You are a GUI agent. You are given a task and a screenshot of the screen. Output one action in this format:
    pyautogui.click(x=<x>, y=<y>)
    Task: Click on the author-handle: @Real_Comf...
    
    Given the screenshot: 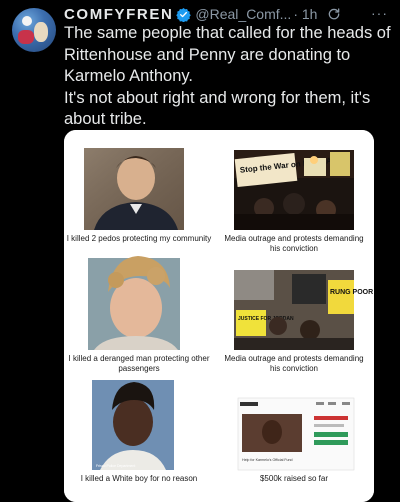 What is the action you would take?
    pyautogui.click(x=243, y=14)
    